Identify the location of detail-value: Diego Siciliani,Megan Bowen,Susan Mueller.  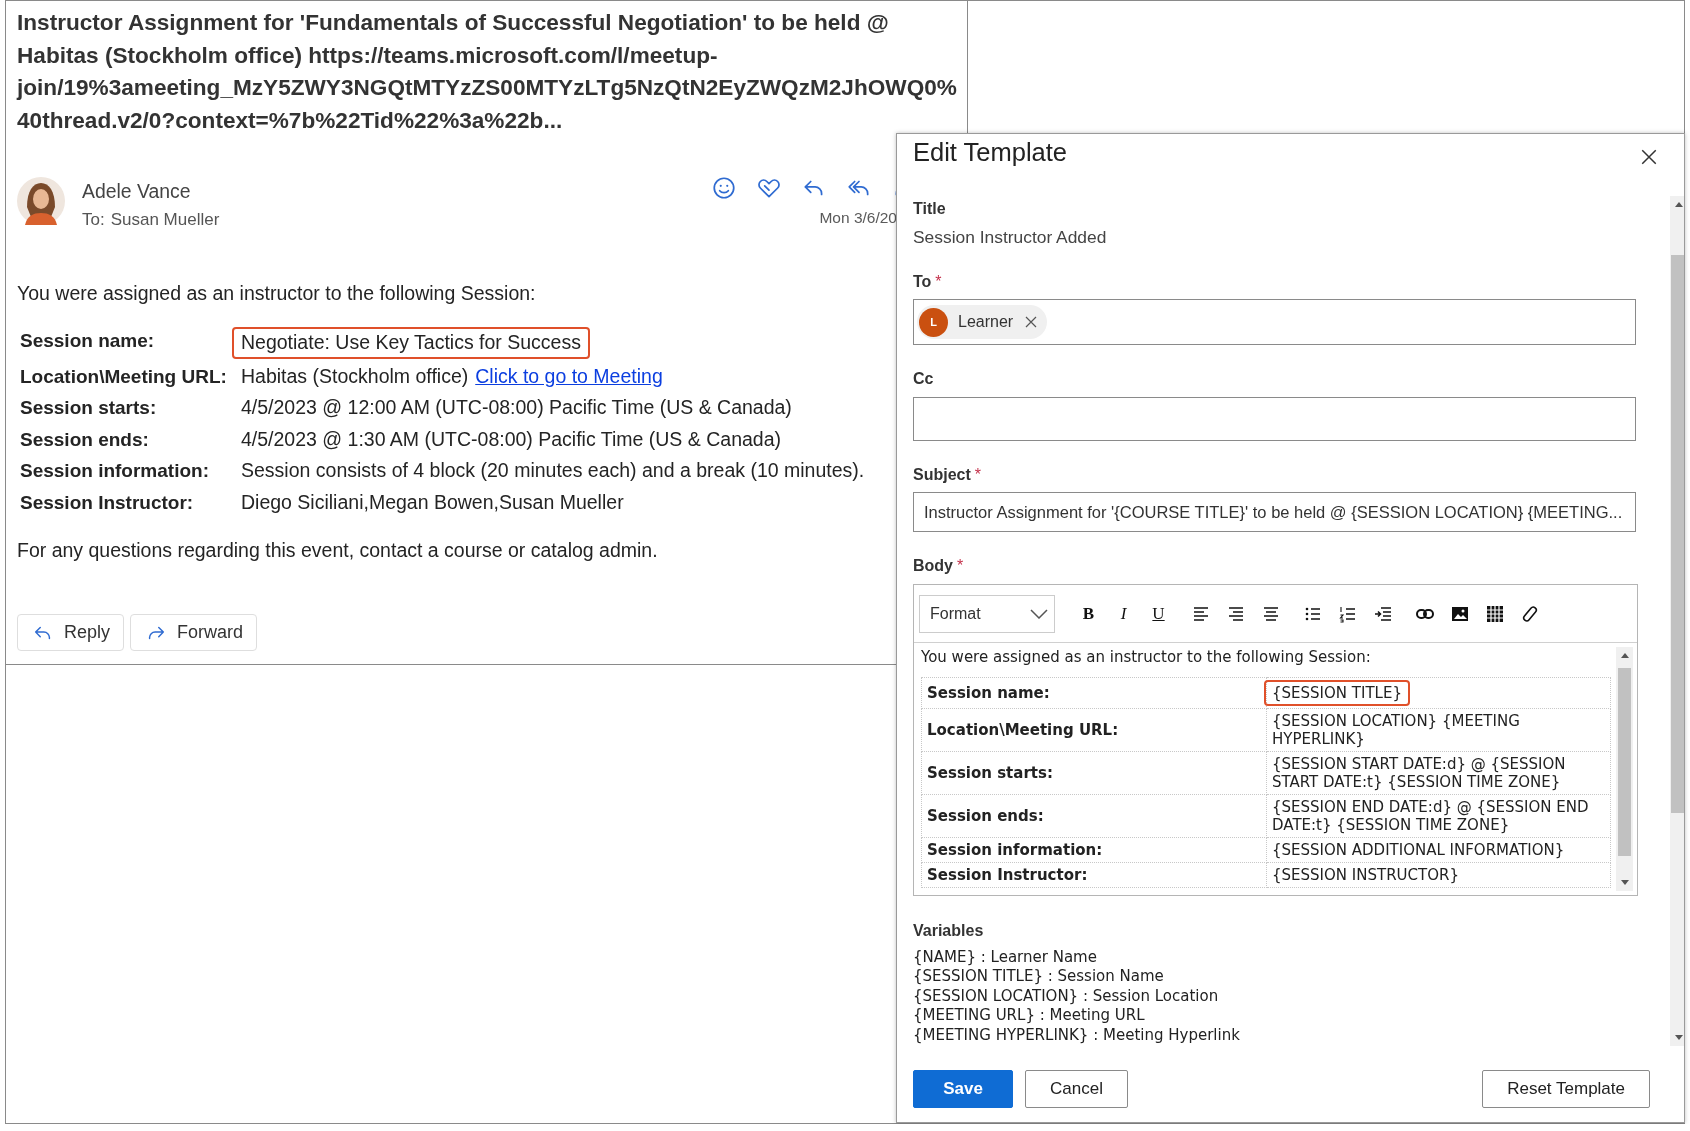
(433, 502).